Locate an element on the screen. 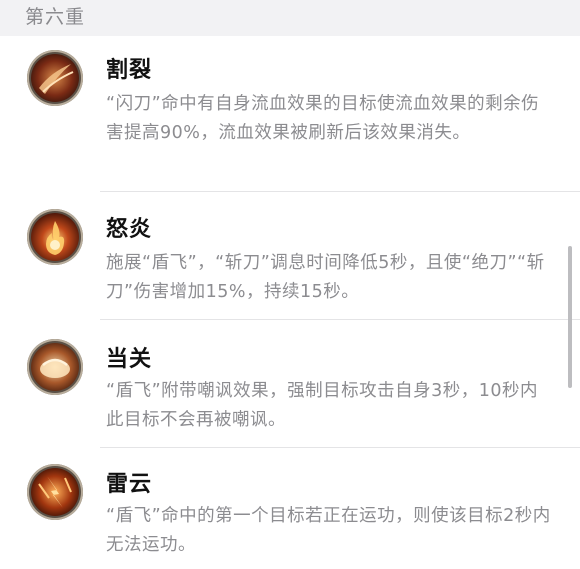  slash-skill-icon is located at coordinates (55, 78).